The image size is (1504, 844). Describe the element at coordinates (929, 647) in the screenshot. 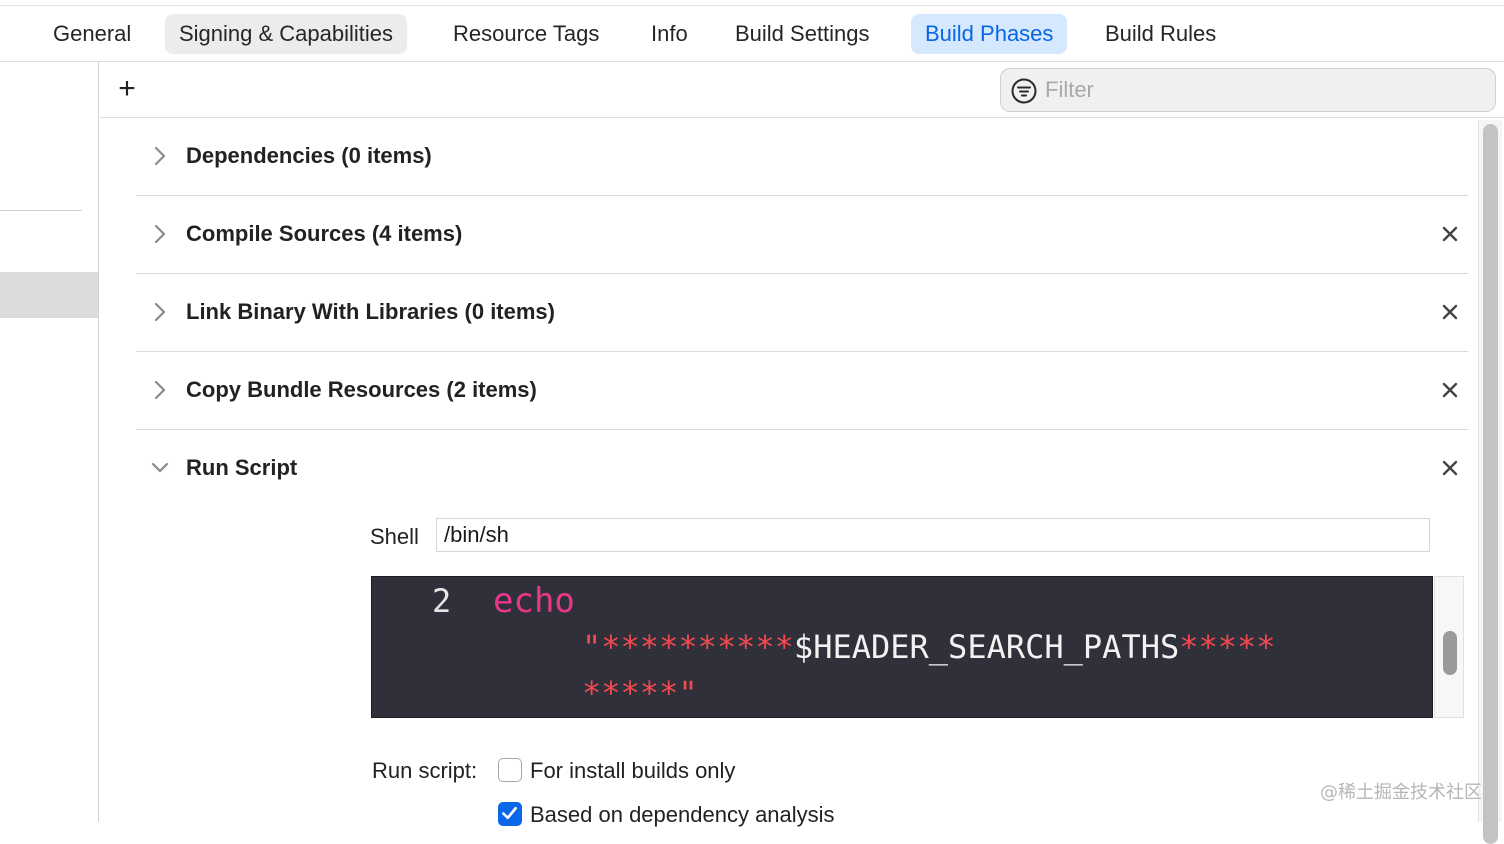

I see `script-string-line: "**********$HEADER_SEARCH_PATHS*****` at that location.